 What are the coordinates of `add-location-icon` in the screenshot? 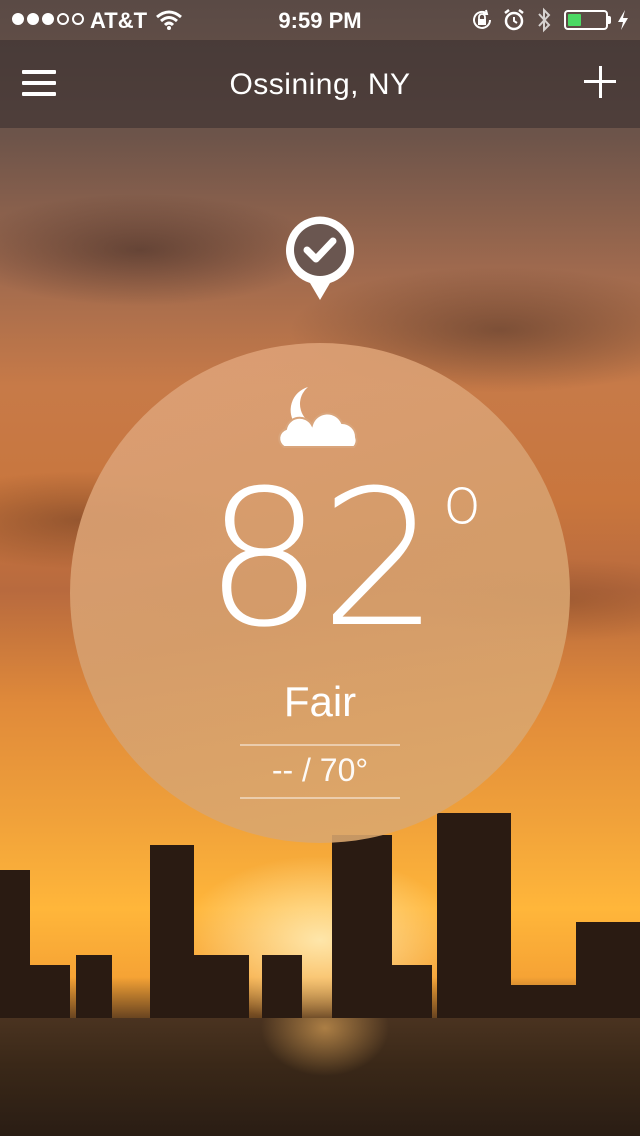 It's located at (600, 82).